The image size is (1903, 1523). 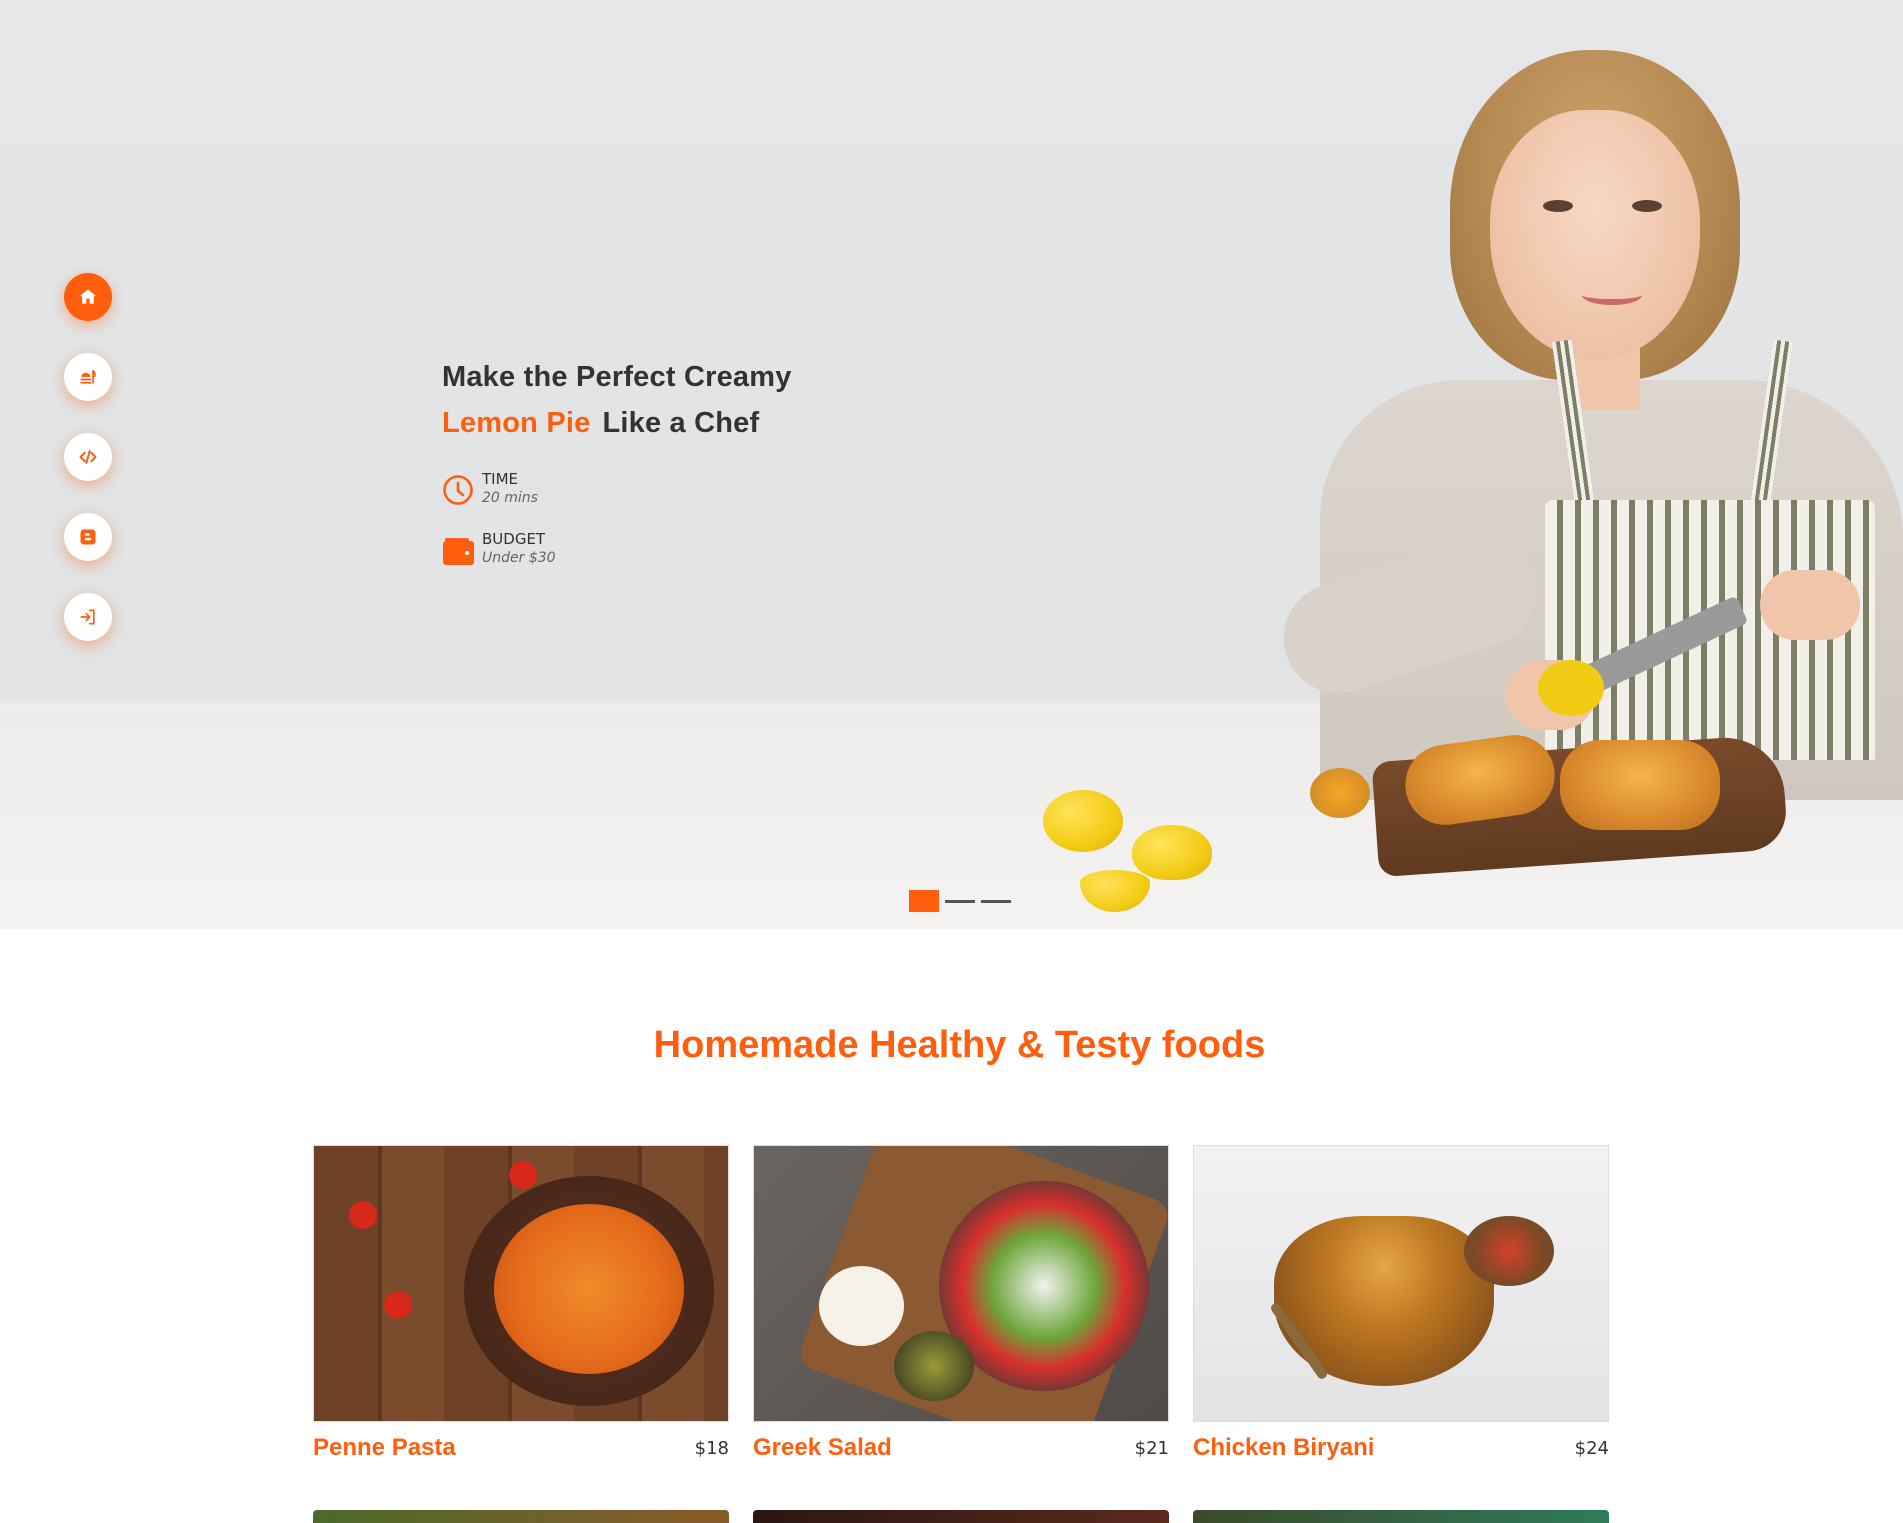 I want to click on time-info: TIME 20 mins, so click(x=617, y=489).